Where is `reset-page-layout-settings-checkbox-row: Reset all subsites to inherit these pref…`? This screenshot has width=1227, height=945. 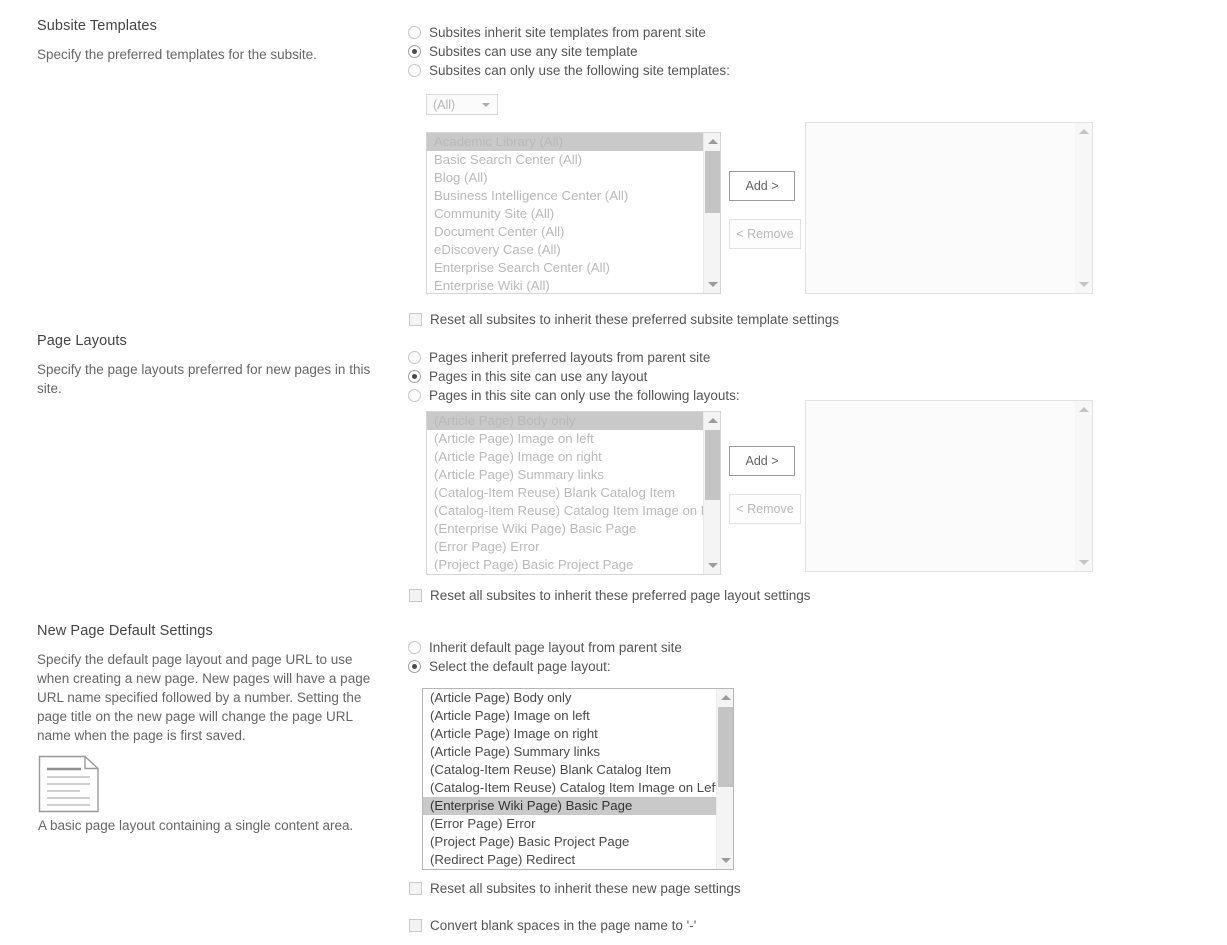
reset-page-layout-settings-checkbox-row: Reset all subsites to inherit these pref… is located at coordinates (609, 595).